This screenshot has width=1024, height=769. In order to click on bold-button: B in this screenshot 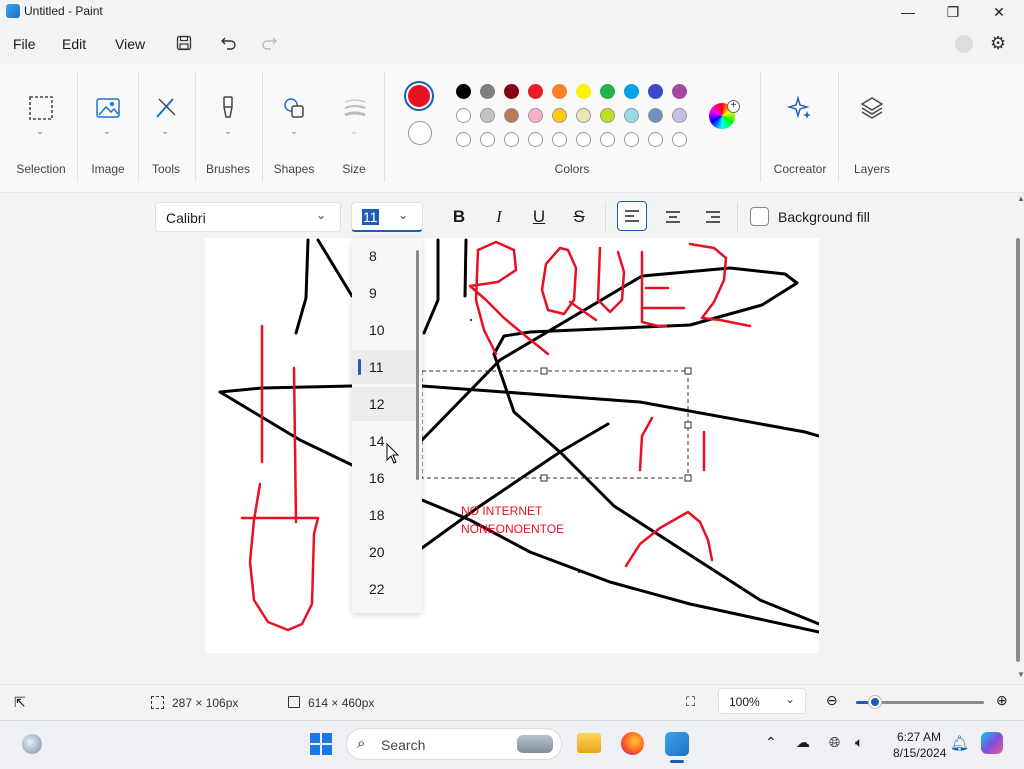, I will do `click(459, 217)`.